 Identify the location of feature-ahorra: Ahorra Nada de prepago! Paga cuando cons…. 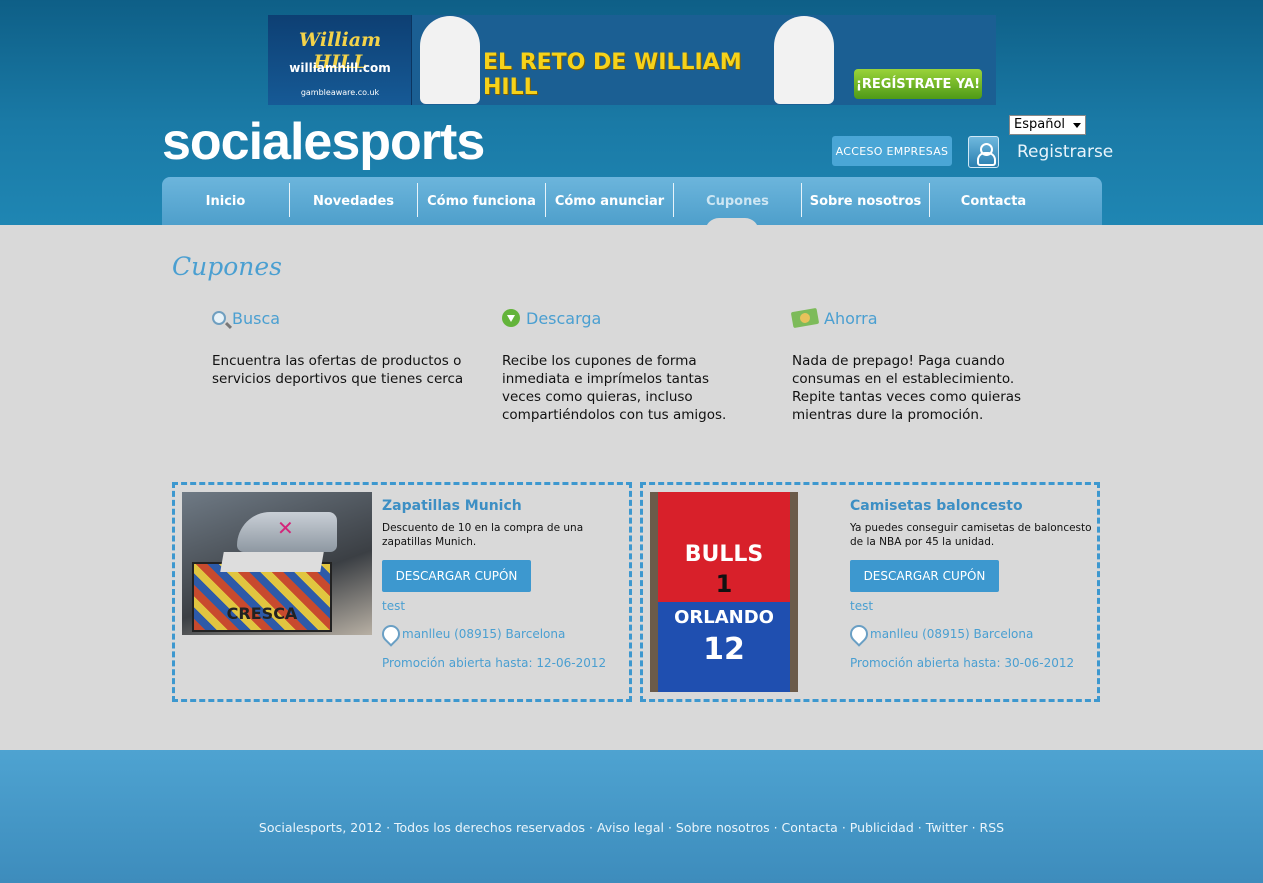
(916, 365).